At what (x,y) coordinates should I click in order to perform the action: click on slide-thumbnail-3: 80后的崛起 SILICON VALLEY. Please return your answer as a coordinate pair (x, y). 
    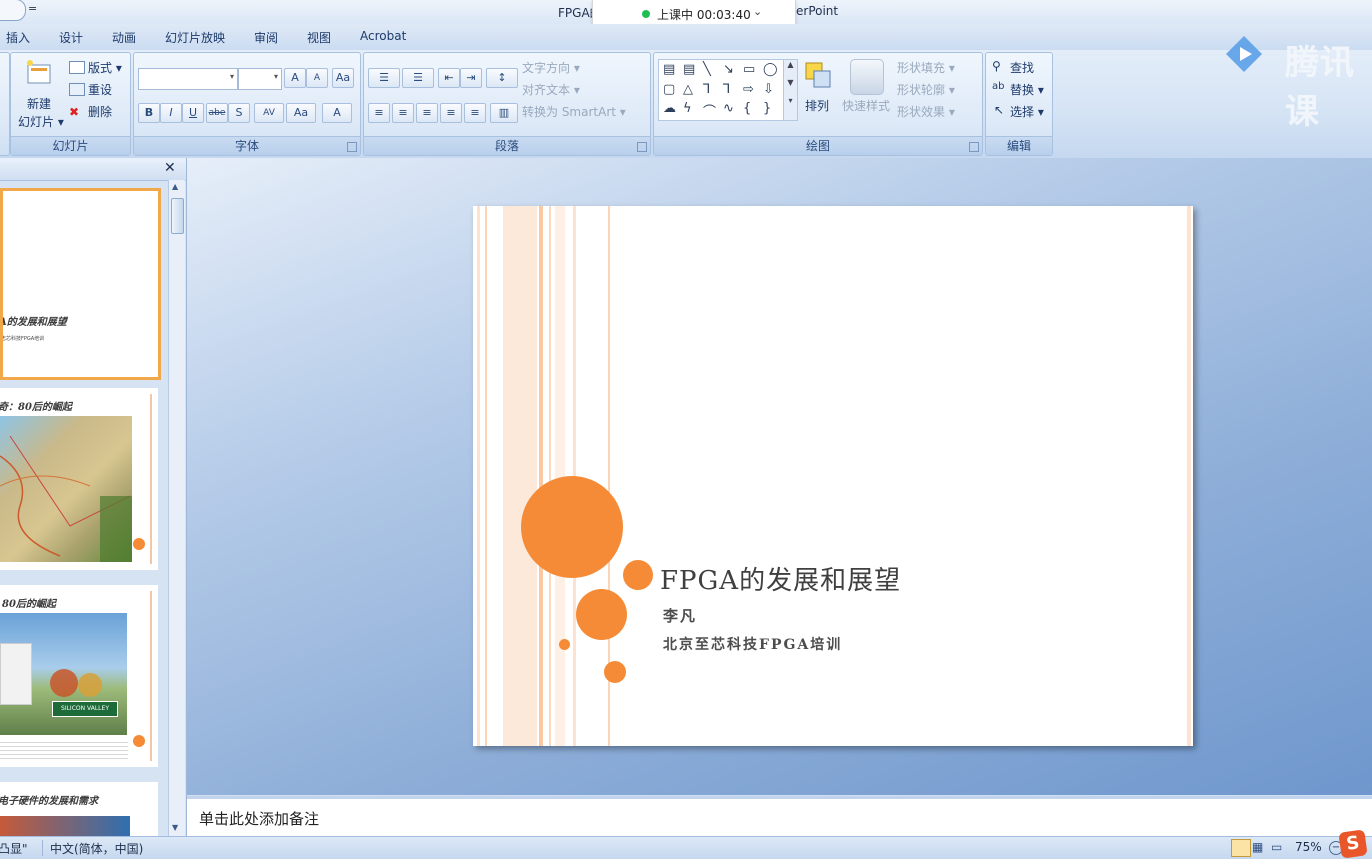
    Looking at the image, I should click on (79, 676).